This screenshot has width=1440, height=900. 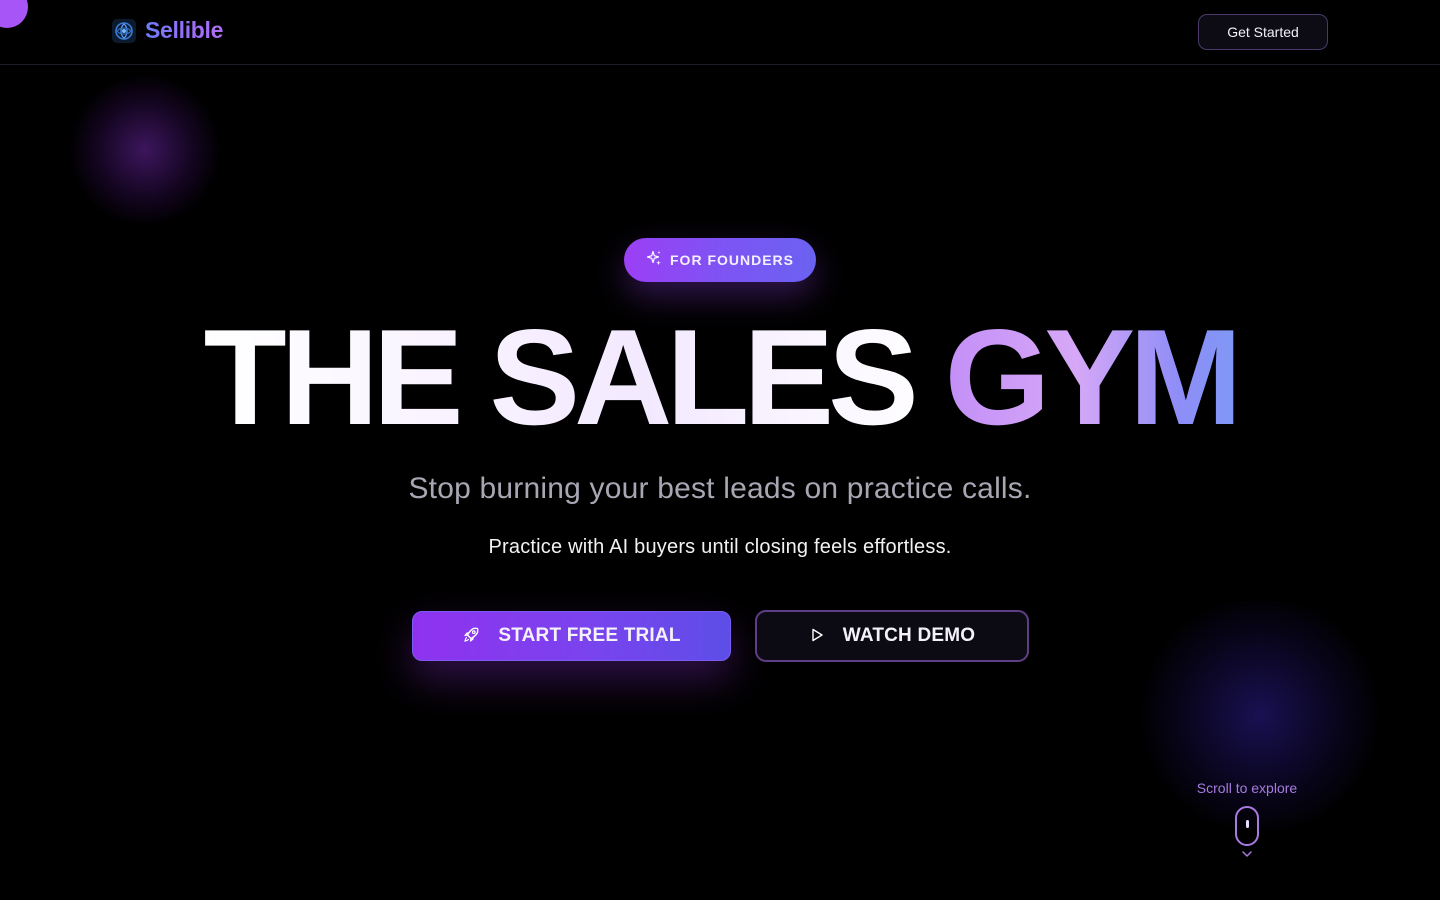 What do you see at coordinates (184, 30) in the screenshot?
I see `brand-name: Sellible` at bounding box center [184, 30].